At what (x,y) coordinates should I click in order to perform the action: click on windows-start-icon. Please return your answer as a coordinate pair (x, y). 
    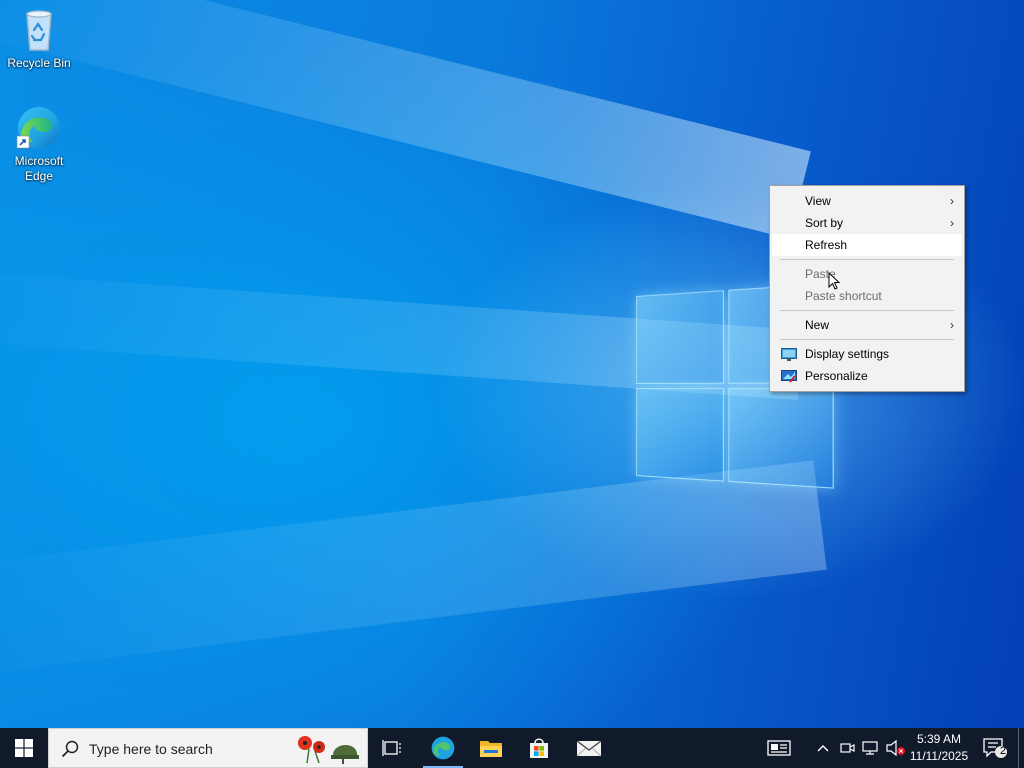
    Looking at the image, I should click on (24, 748).